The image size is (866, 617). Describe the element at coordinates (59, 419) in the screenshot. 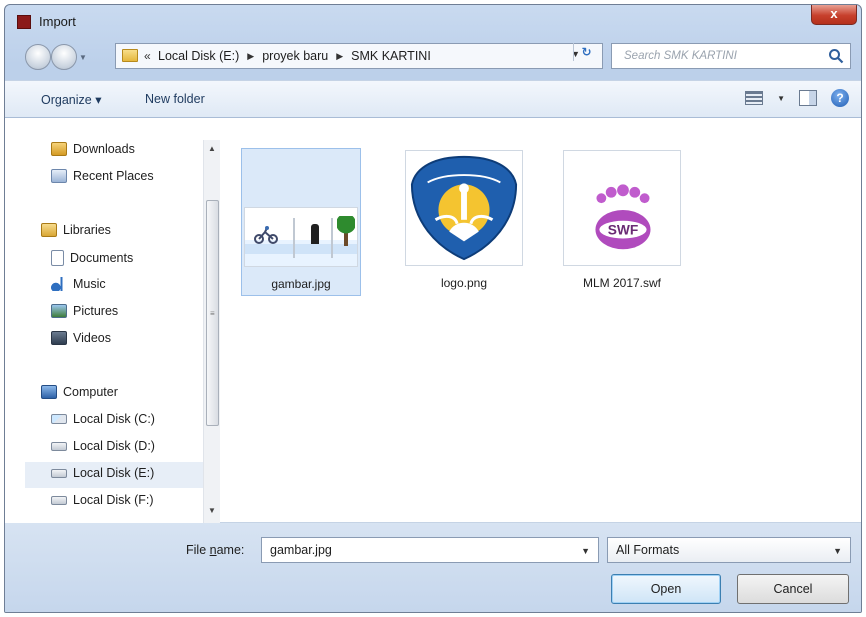

I see `system-drive-icon` at that location.